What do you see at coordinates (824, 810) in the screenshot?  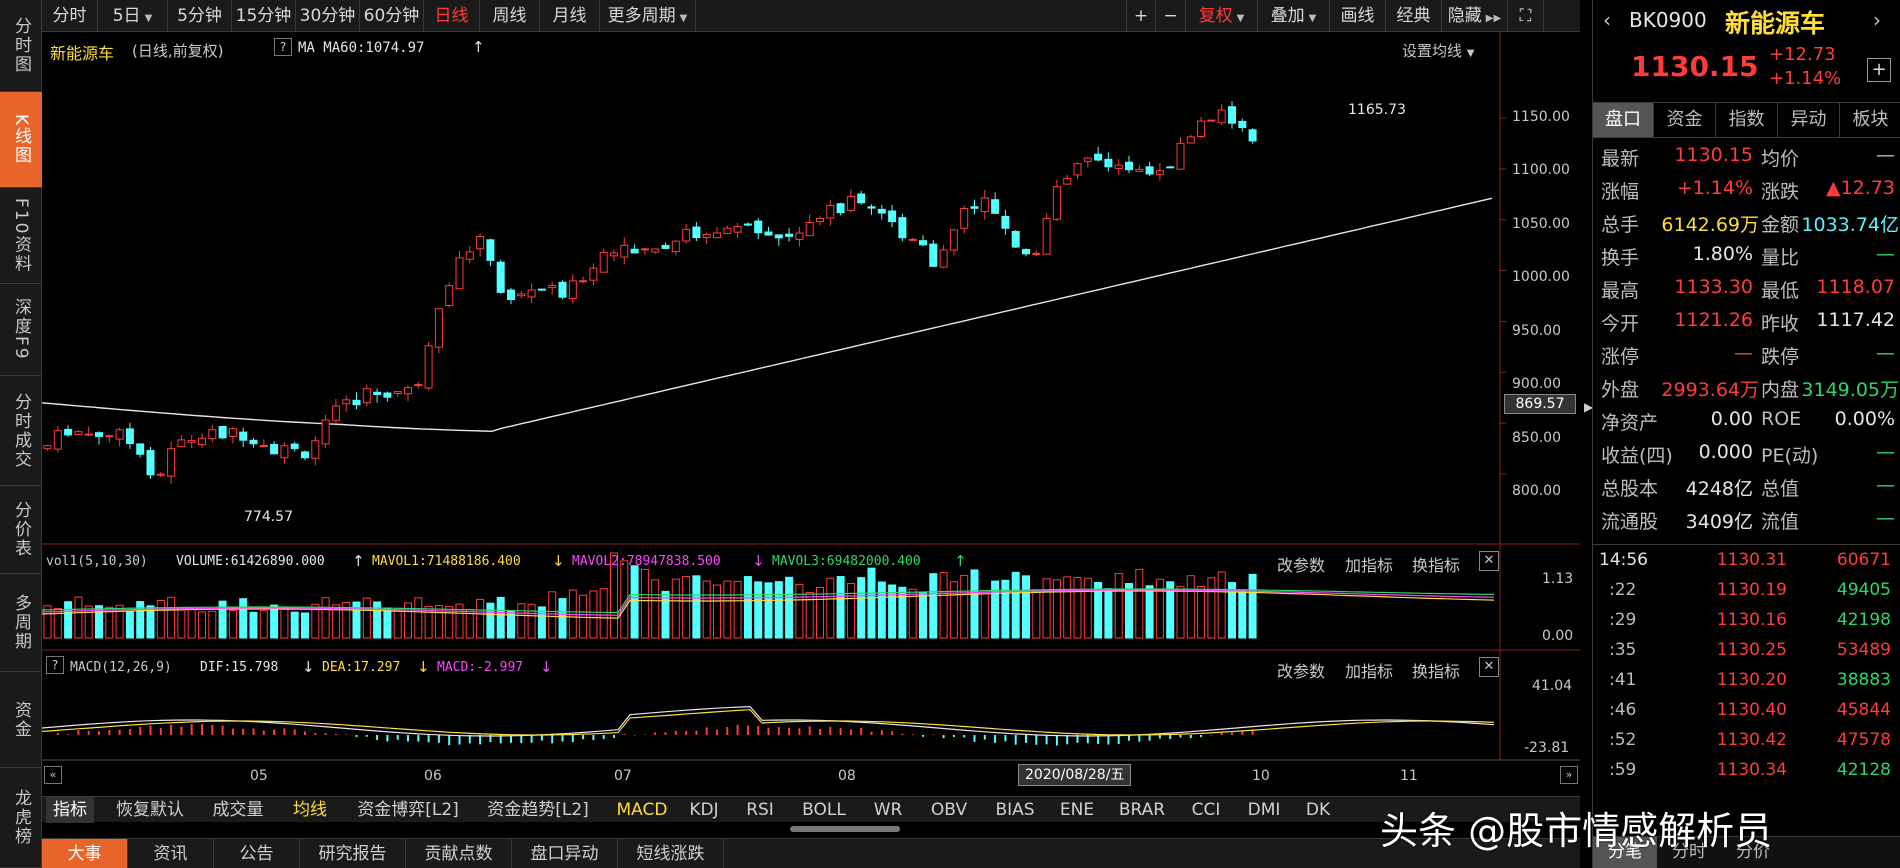 I see `indicator-tab-boll: BOLL` at bounding box center [824, 810].